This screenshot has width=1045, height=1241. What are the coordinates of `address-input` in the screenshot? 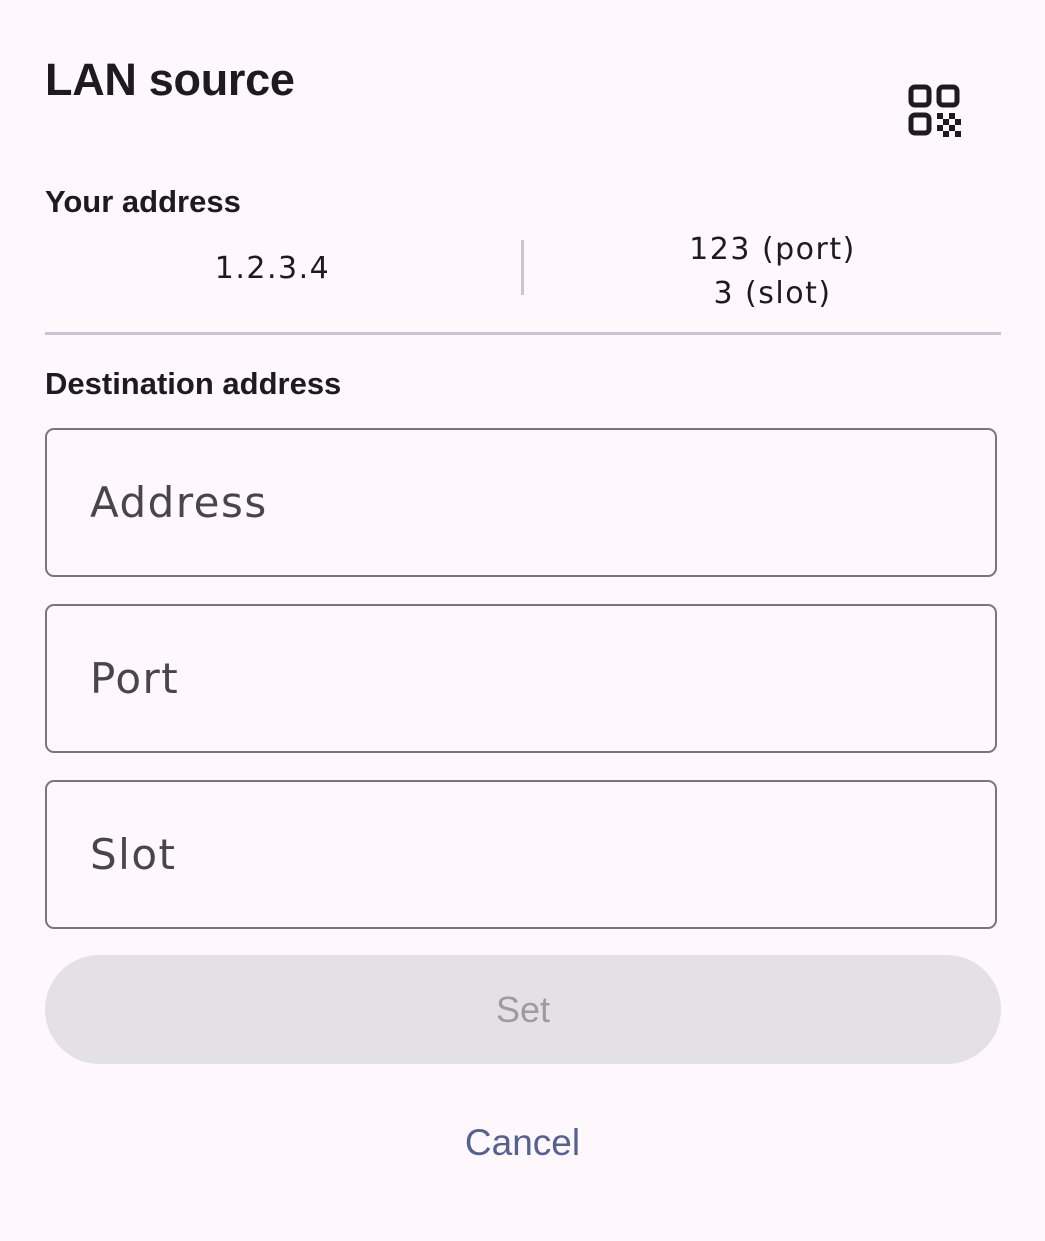 It's located at (521, 502).